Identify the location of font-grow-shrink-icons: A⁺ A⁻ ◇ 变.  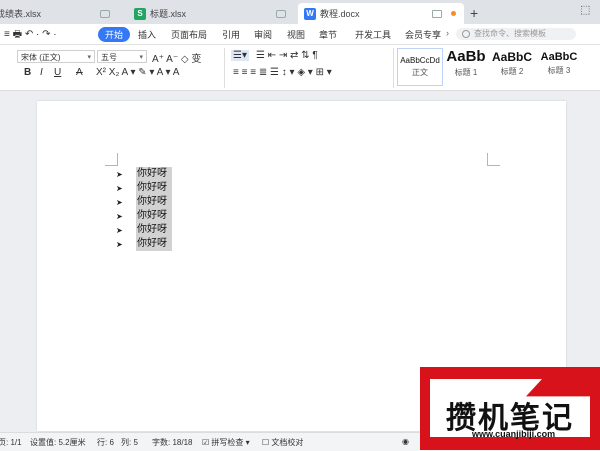
(176, 57).